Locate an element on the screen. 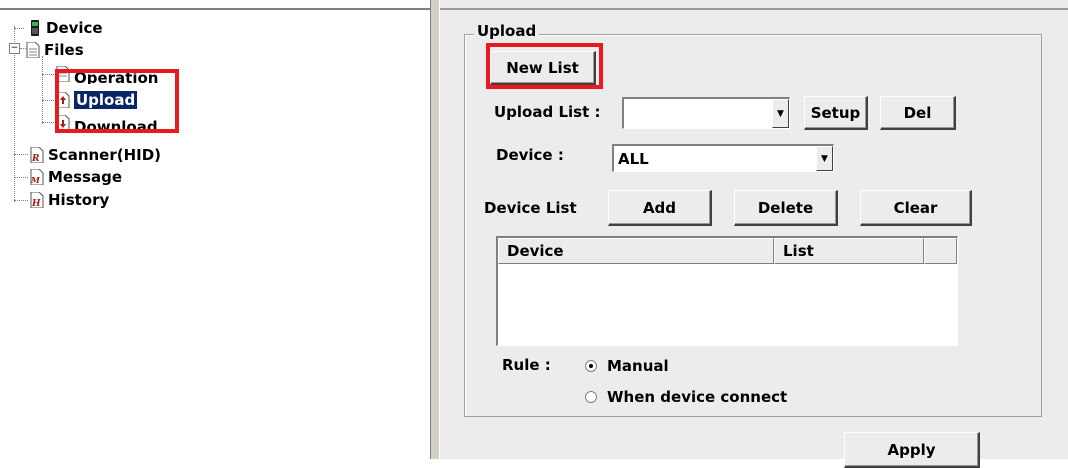  del-button: Del is located at coordinates (918, 113).